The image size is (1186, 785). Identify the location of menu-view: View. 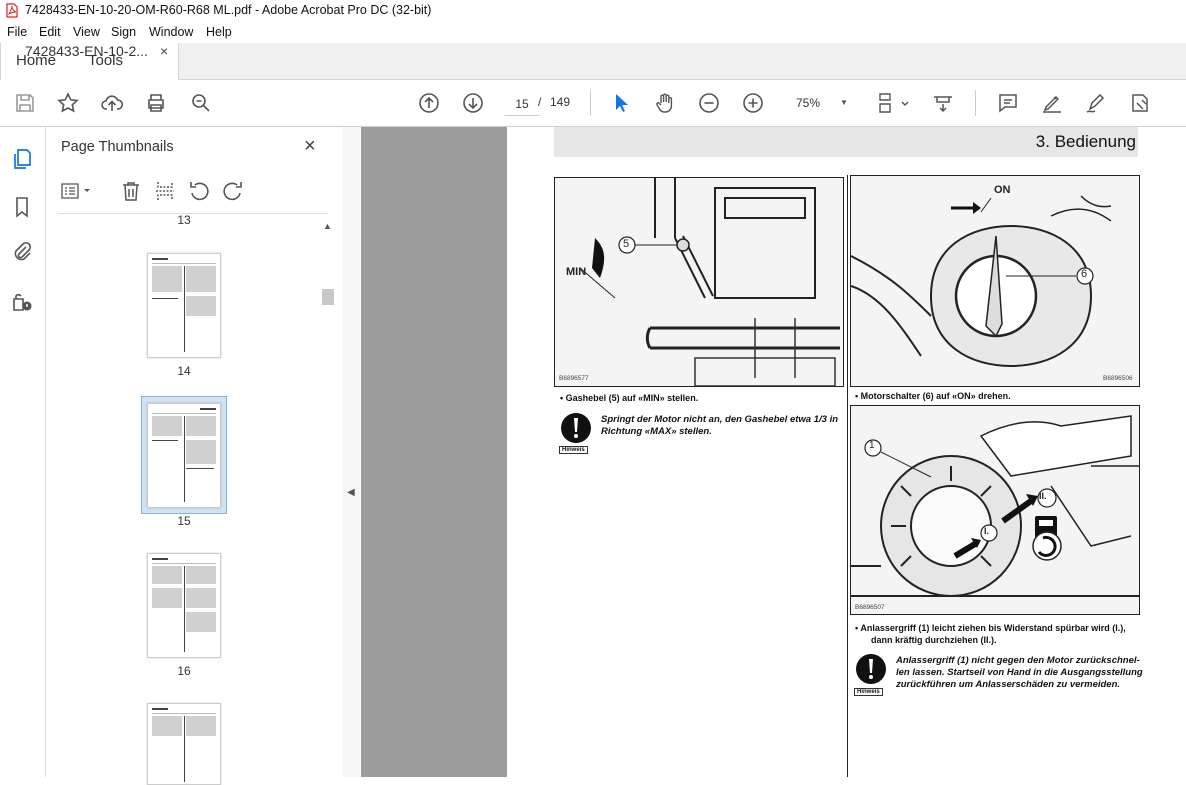
(86, 32).